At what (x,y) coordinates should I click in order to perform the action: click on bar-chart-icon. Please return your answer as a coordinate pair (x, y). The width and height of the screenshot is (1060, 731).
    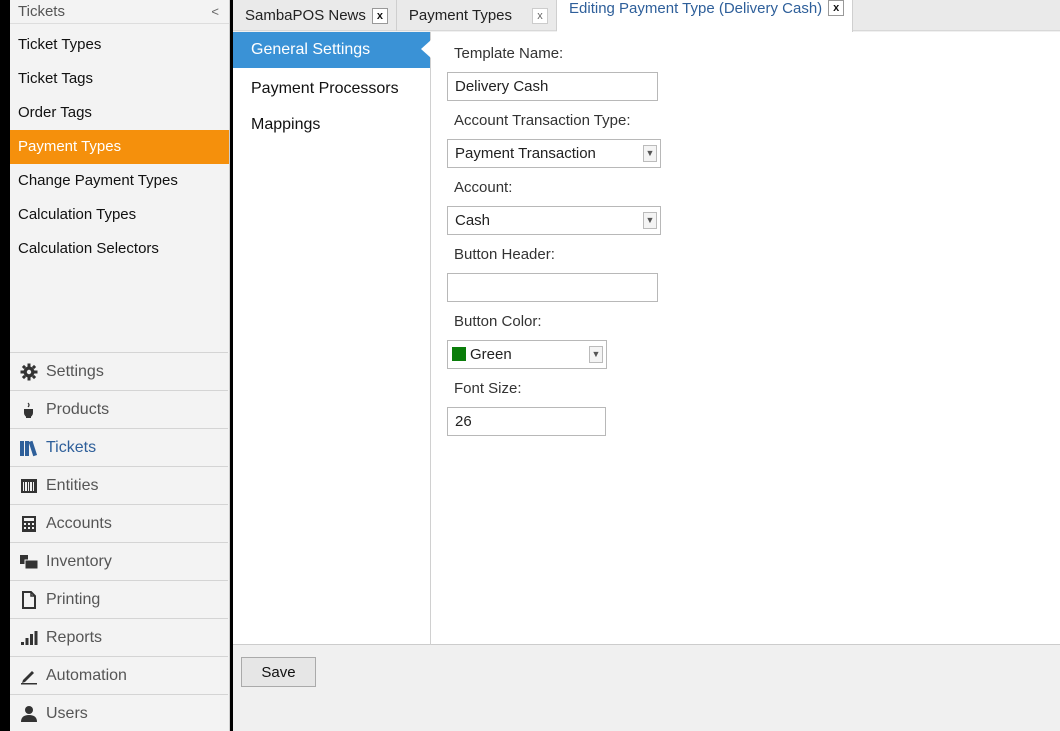
    Looking at the image, I should click on (29, 638).